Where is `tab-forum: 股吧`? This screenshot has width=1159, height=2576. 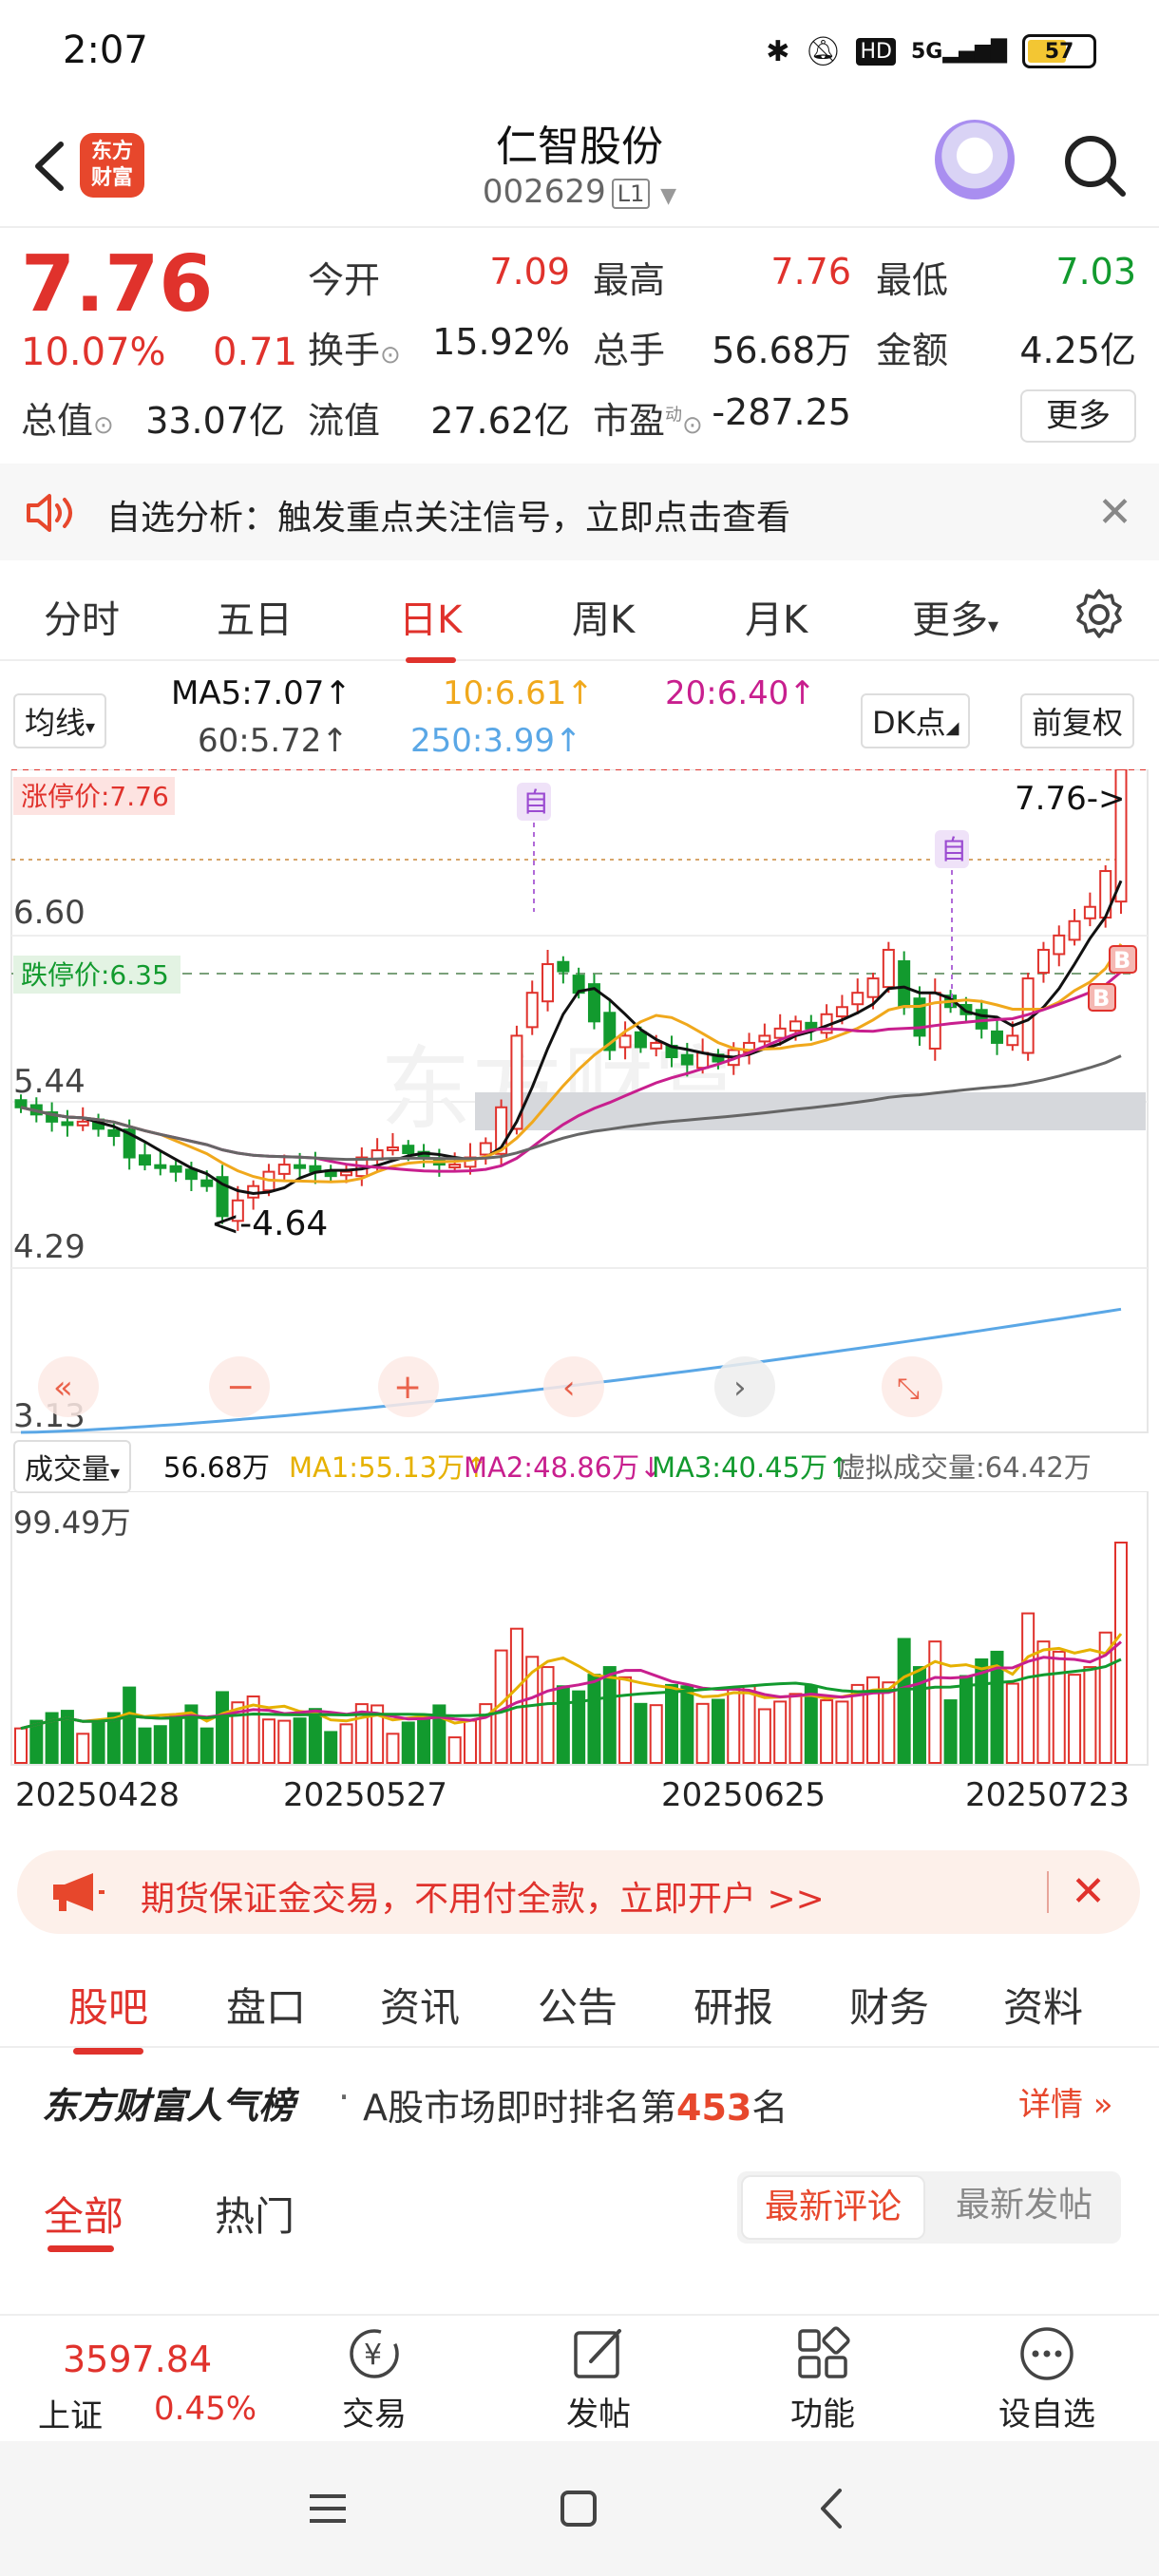 tab-forum: 股吧 is located at coordinates (108, 2015).